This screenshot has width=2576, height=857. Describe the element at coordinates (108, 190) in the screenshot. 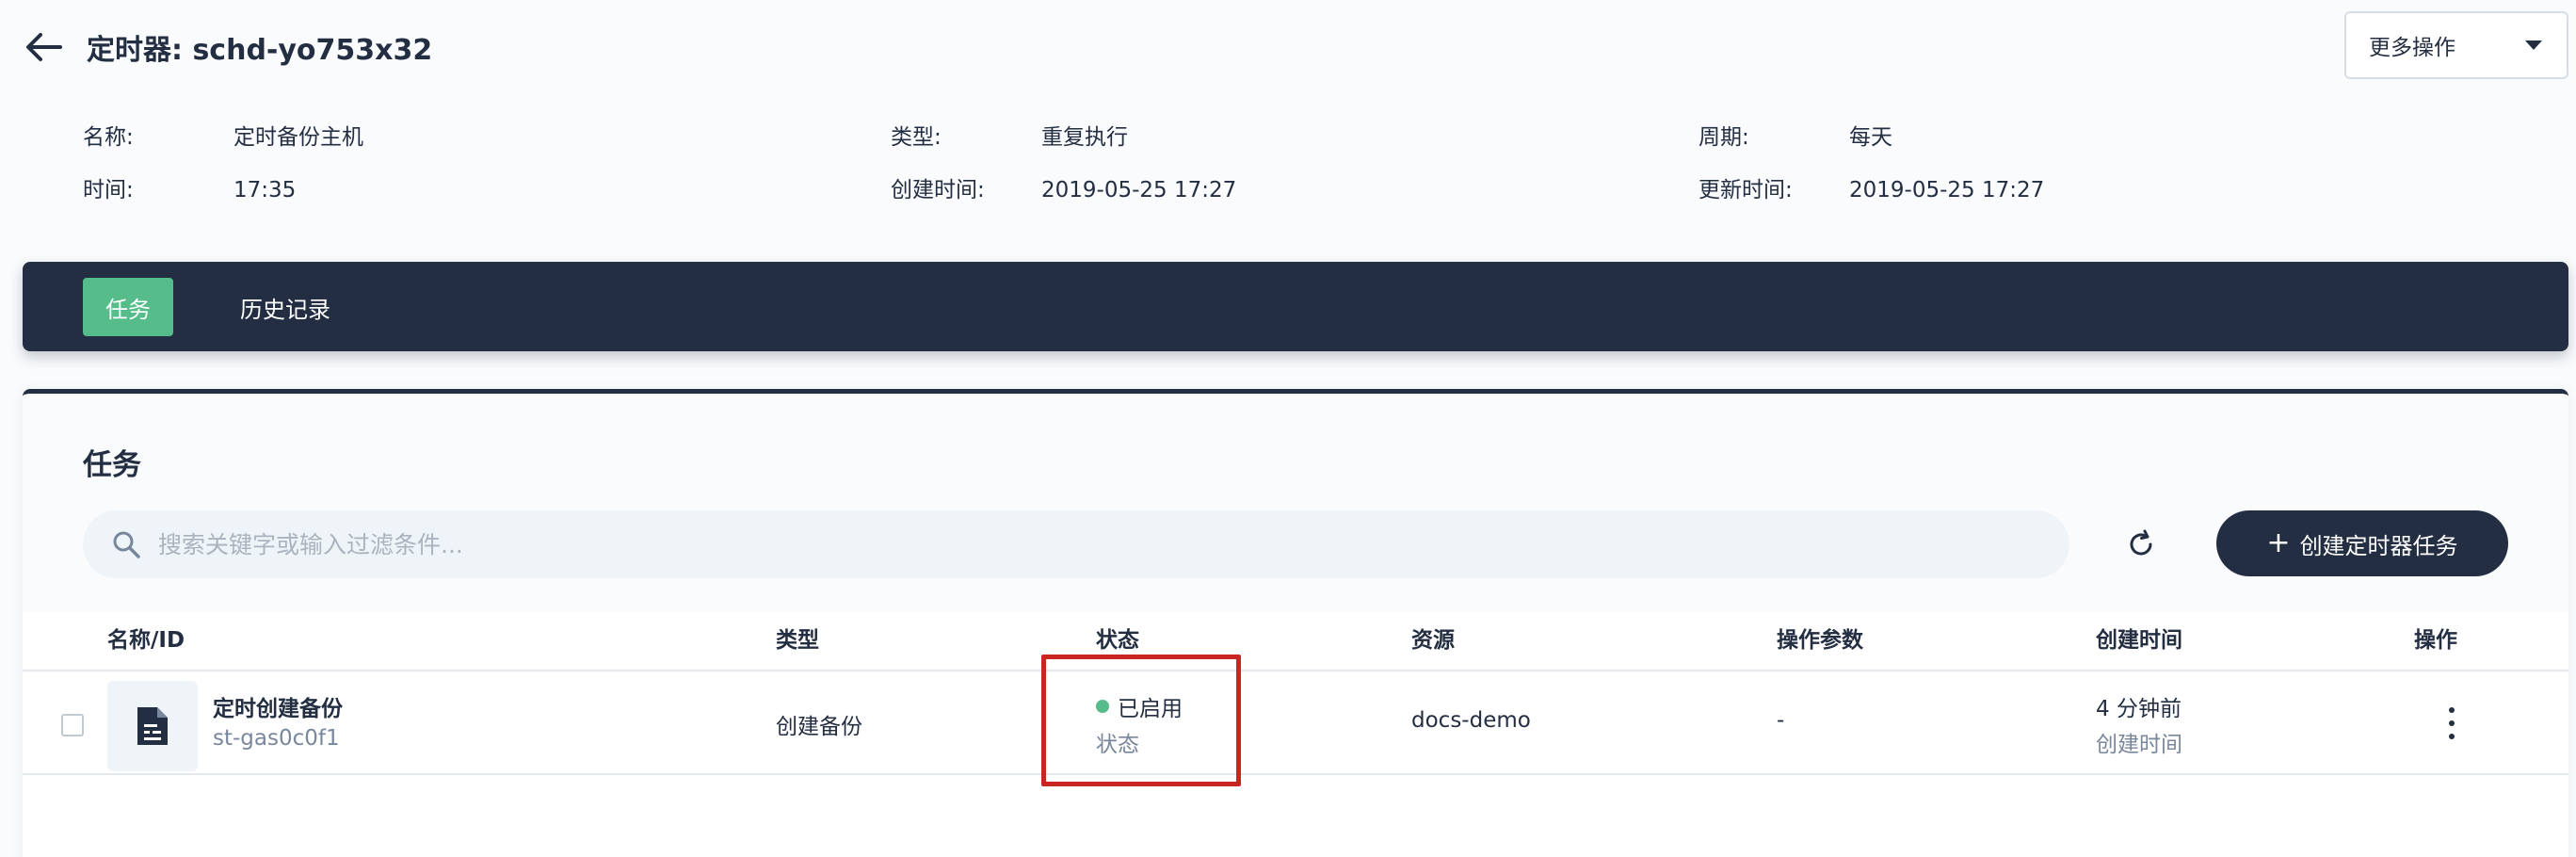

I see `info-time-label: 时间:` at that location.